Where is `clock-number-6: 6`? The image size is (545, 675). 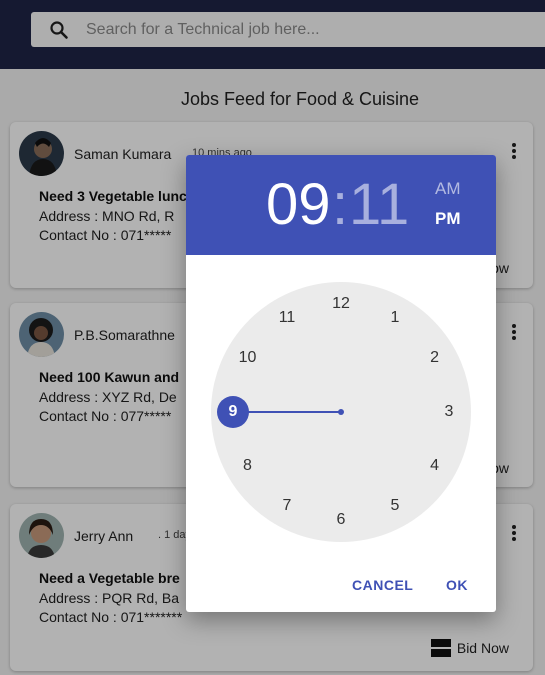 clock-number-6: 6 is located at coordinates (341, 520).